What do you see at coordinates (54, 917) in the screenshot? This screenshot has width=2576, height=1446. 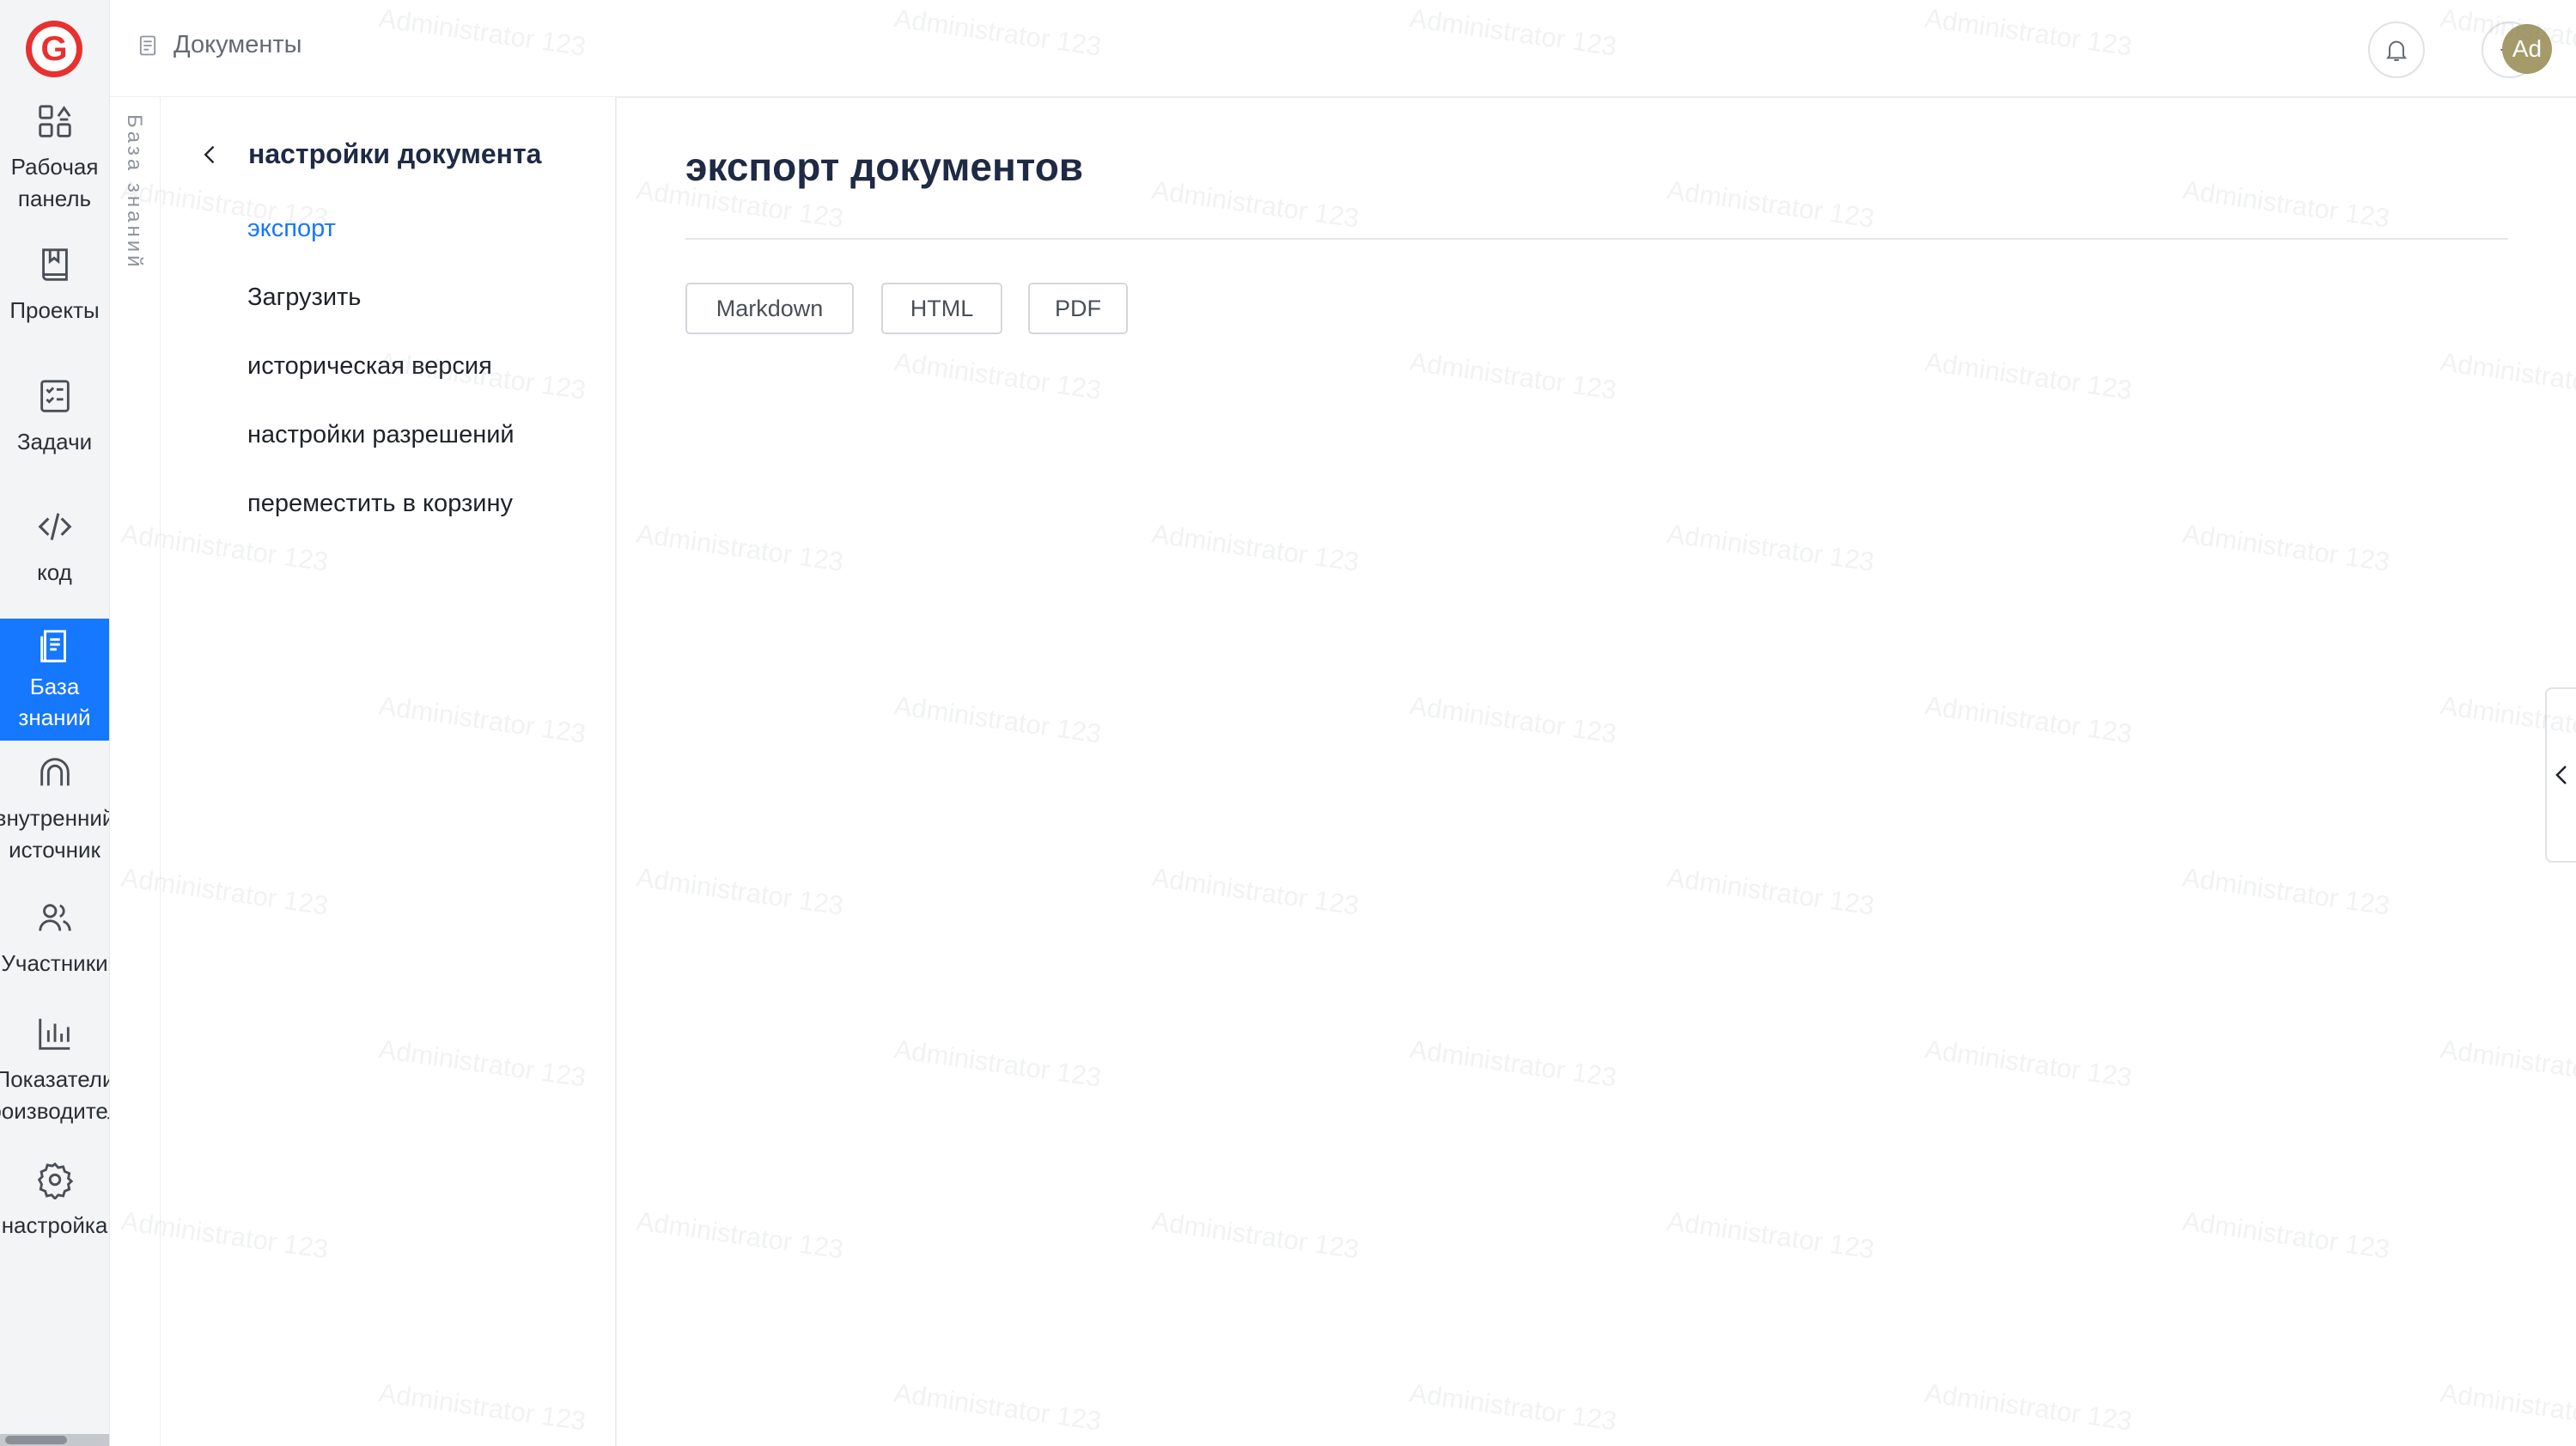 I see `members-icon` at bounding box center [54, 917].